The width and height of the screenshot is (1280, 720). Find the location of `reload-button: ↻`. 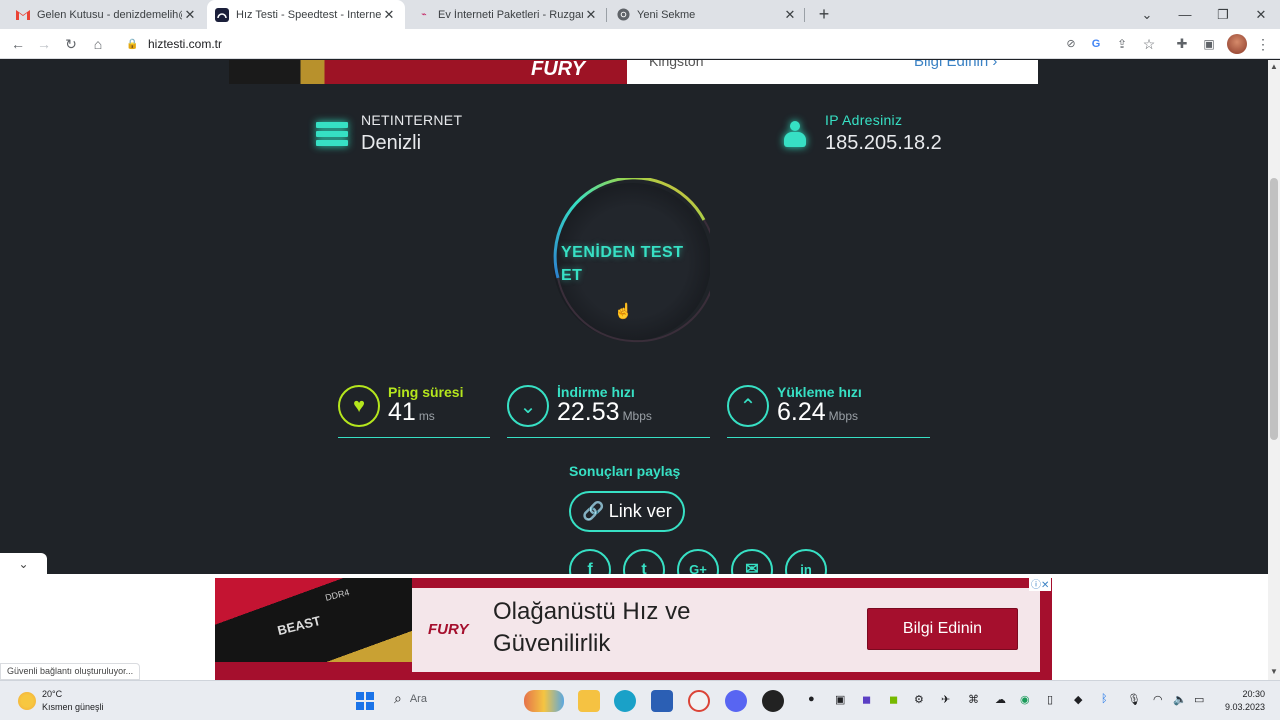

reload-button: ↻ is located at coordinates (71, 44).